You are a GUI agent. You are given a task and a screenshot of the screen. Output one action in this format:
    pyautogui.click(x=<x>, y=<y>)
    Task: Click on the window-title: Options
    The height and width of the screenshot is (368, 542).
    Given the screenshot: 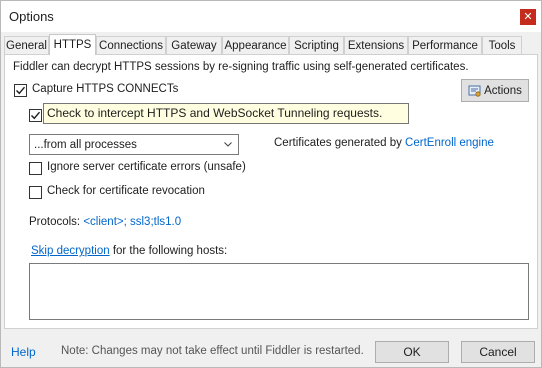 What is the action you would take?
    pyautogui.click(x=31, y=16)
    